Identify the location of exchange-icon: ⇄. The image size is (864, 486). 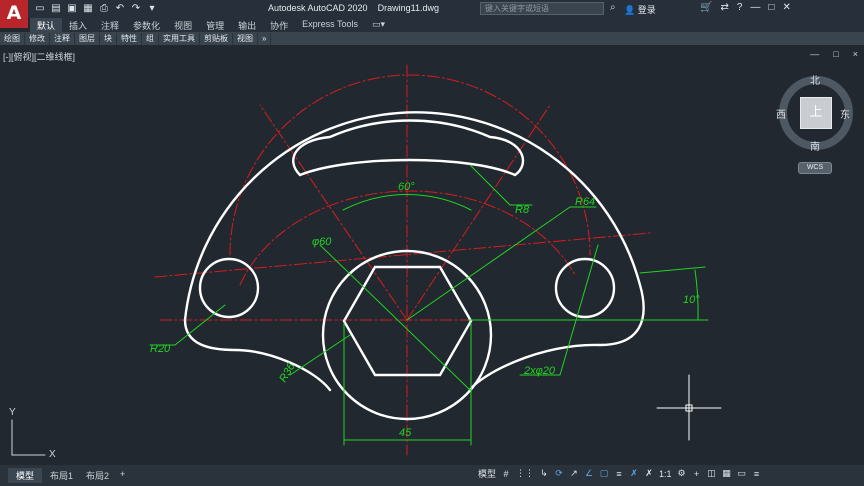
(724, 7).